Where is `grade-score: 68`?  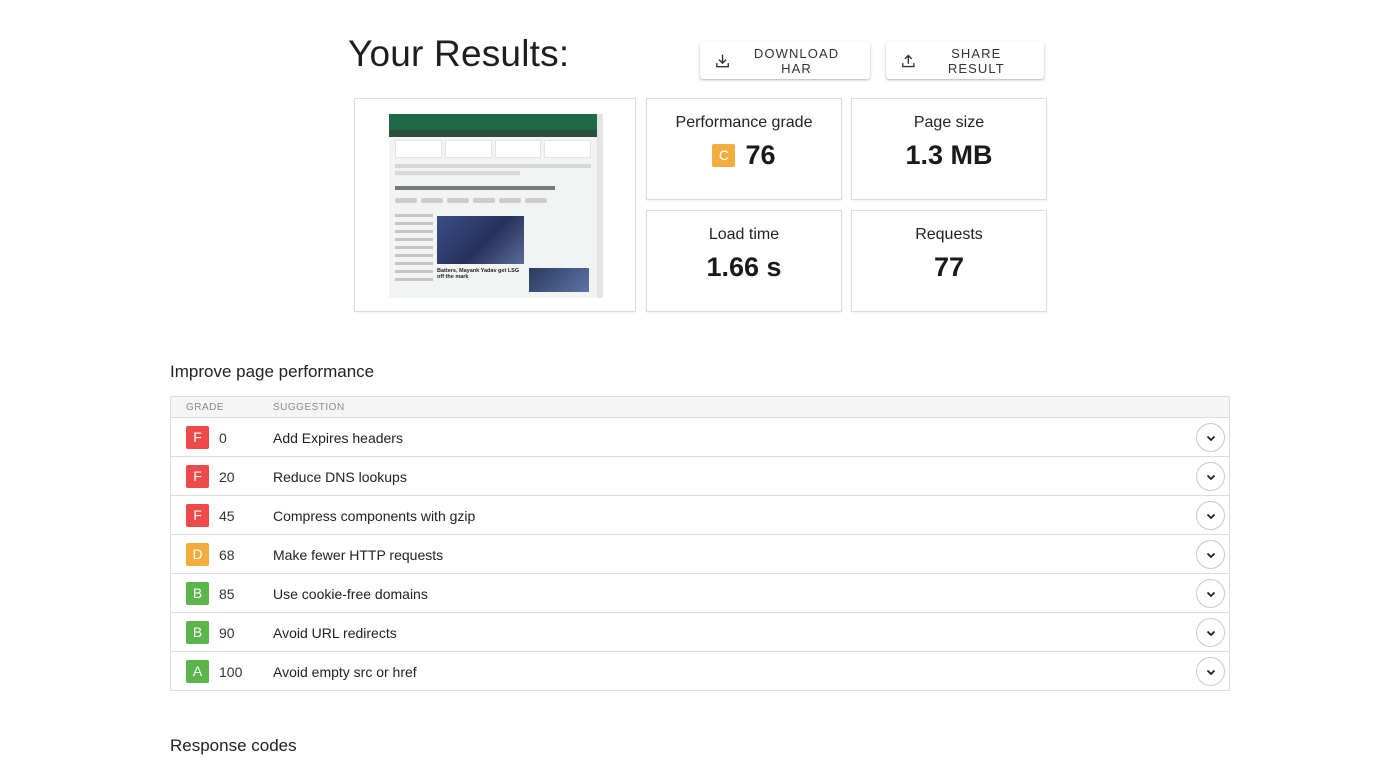 grade-score: 68 is located at coordinates (227, 555).